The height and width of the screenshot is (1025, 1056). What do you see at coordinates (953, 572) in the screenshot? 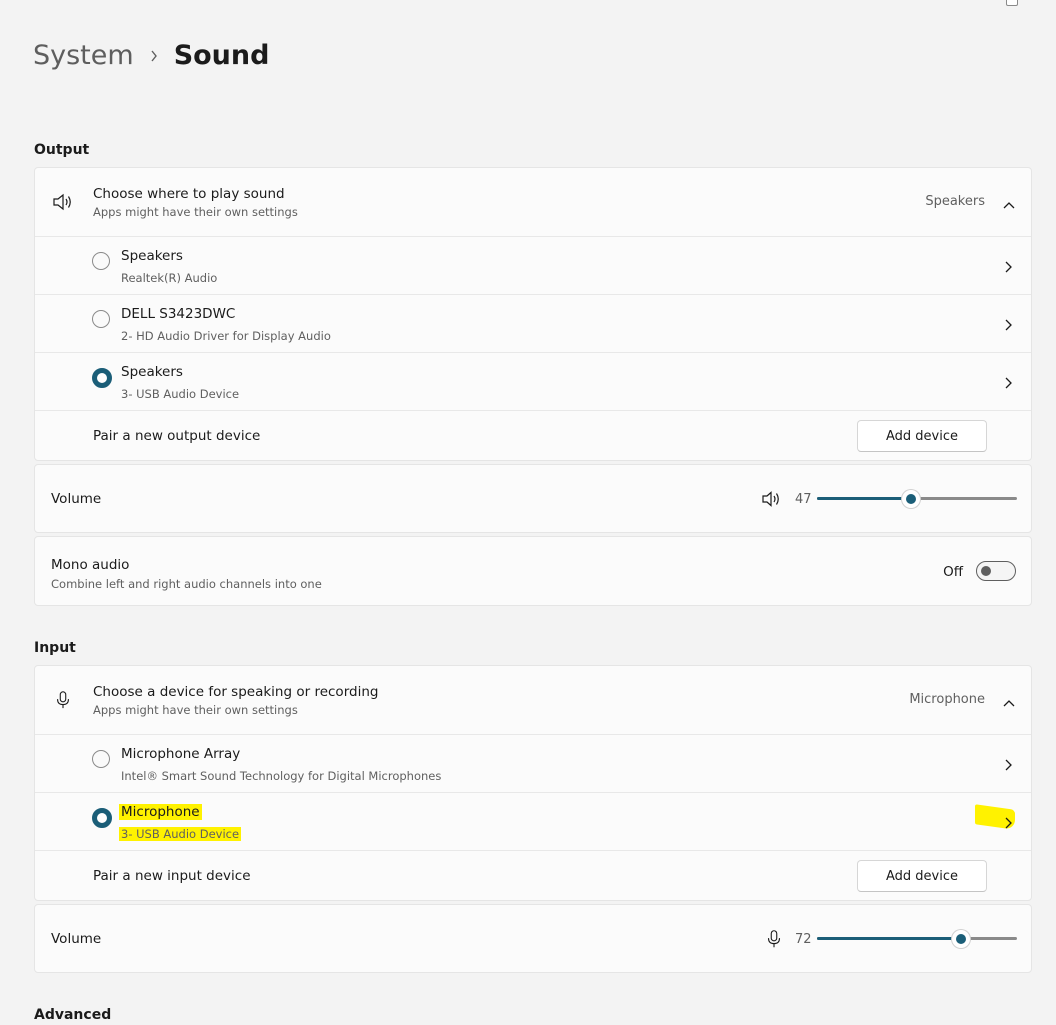
I see `mono-audio-state: Off` at bounding box center [953, 572].